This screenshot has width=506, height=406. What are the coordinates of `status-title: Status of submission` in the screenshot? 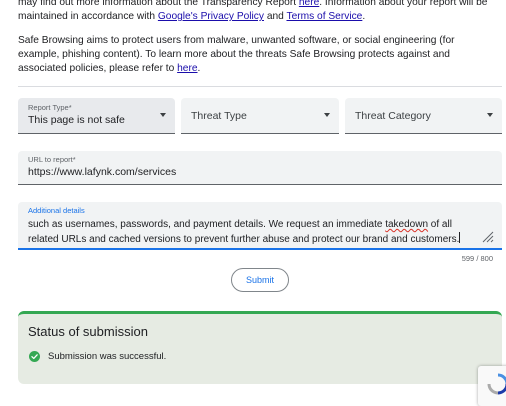 It's located at (88, 331).